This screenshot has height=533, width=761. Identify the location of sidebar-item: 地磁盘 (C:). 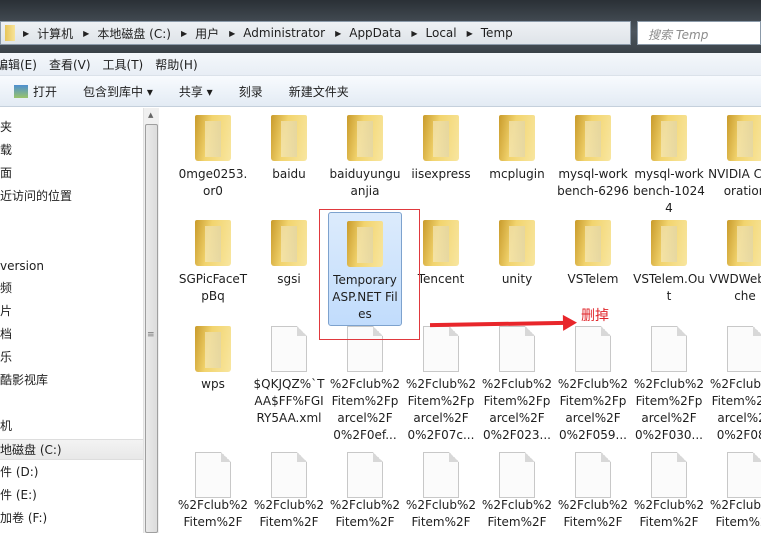
(71, 449).